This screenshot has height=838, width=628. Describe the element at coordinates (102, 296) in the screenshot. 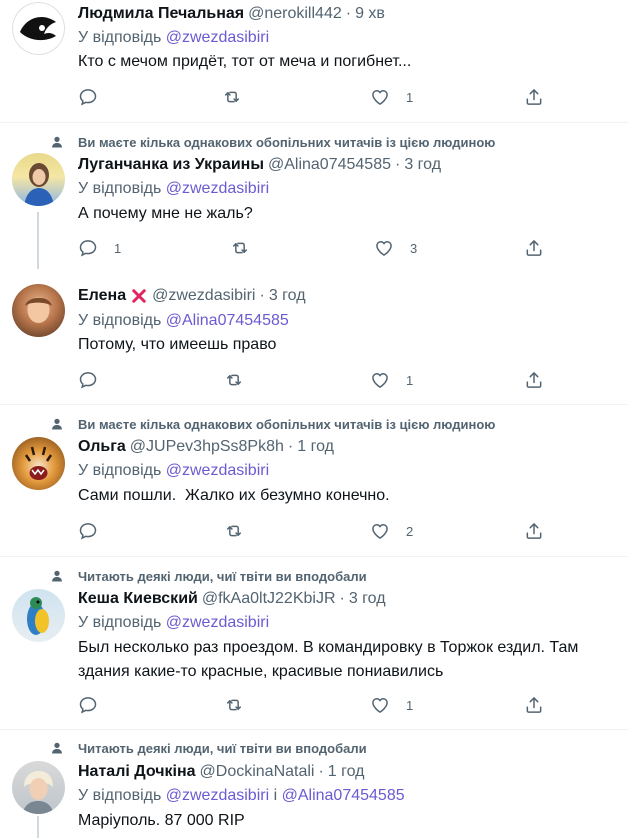

I see `author-name: Елена` at that location.